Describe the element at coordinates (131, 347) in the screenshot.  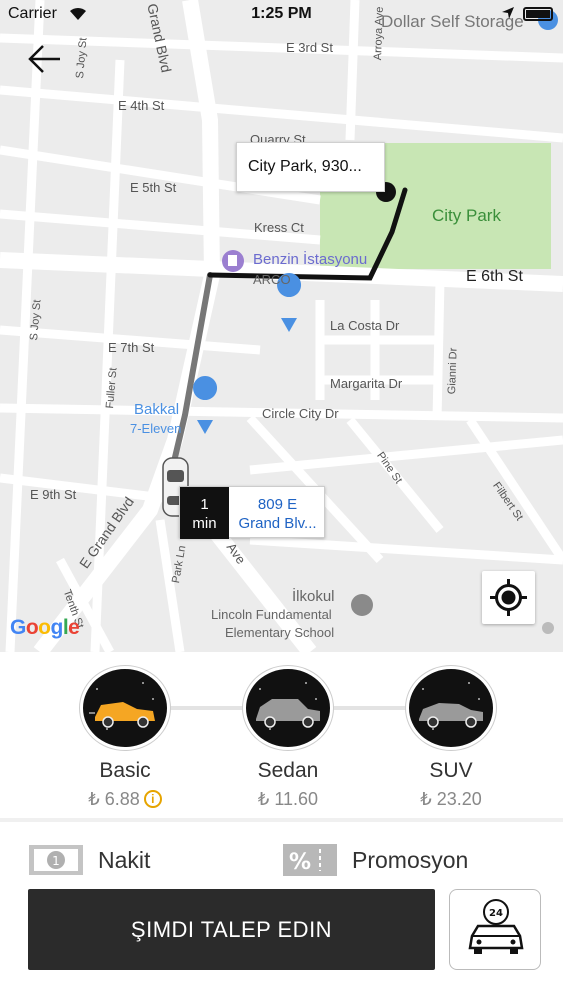
I see `street-label: E 7th St` at that location.